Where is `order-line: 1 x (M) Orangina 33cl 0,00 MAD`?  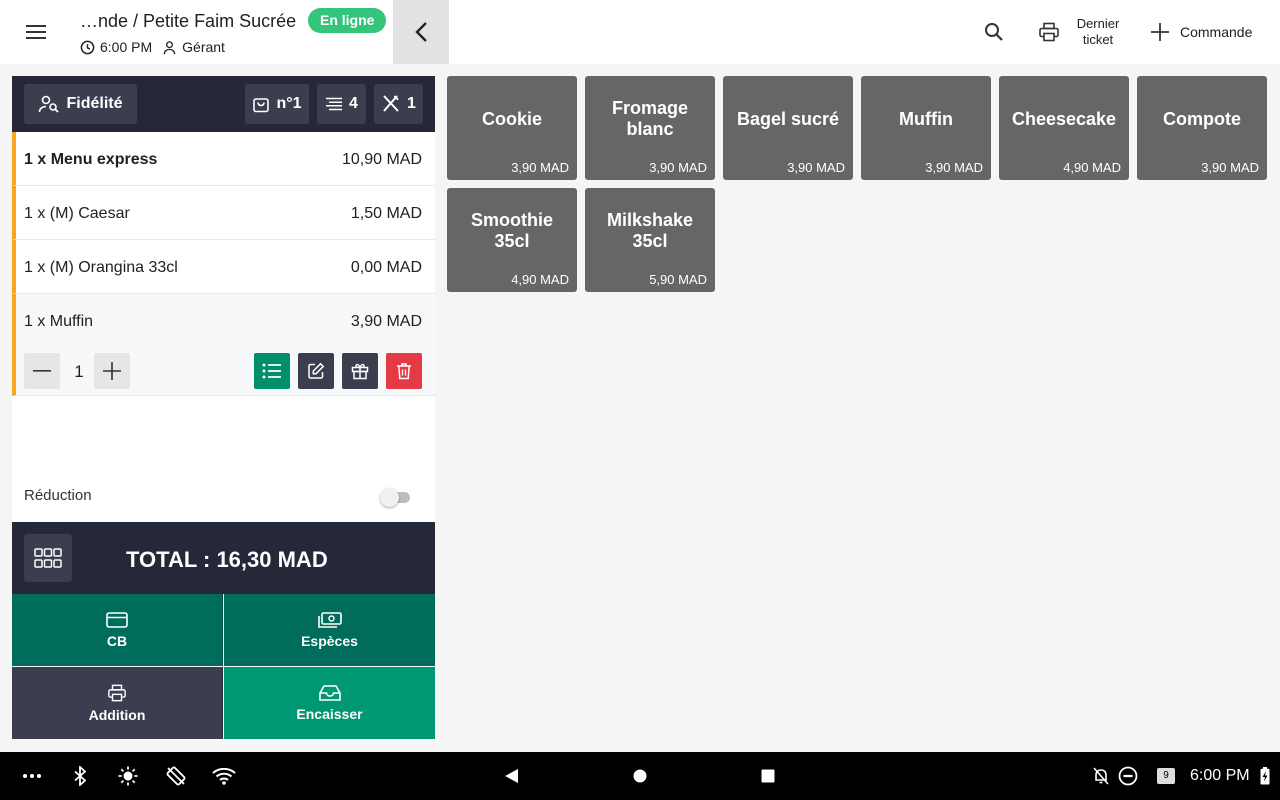 order-line: 1 x (M) Orangina 33cl 0,00 MAD is located at coordinates (223, 267).